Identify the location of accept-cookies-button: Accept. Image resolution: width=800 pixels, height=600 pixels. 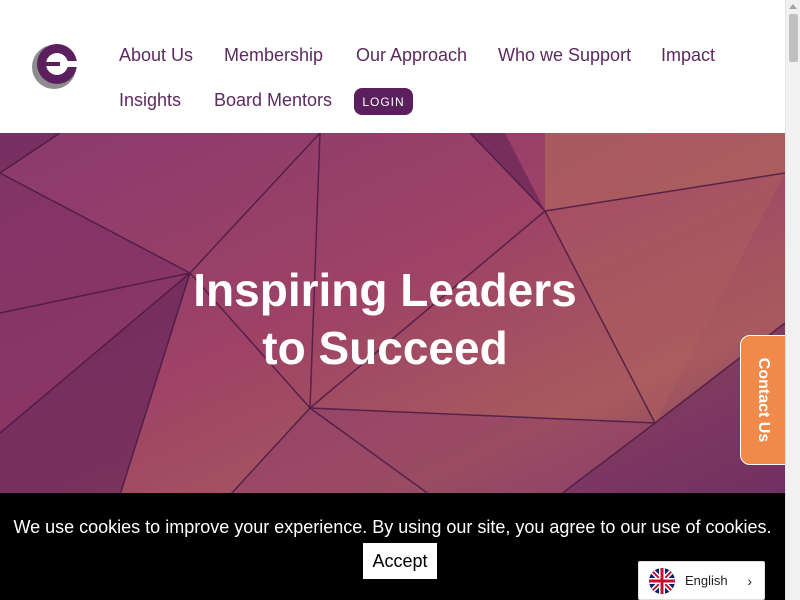
(400, 561).